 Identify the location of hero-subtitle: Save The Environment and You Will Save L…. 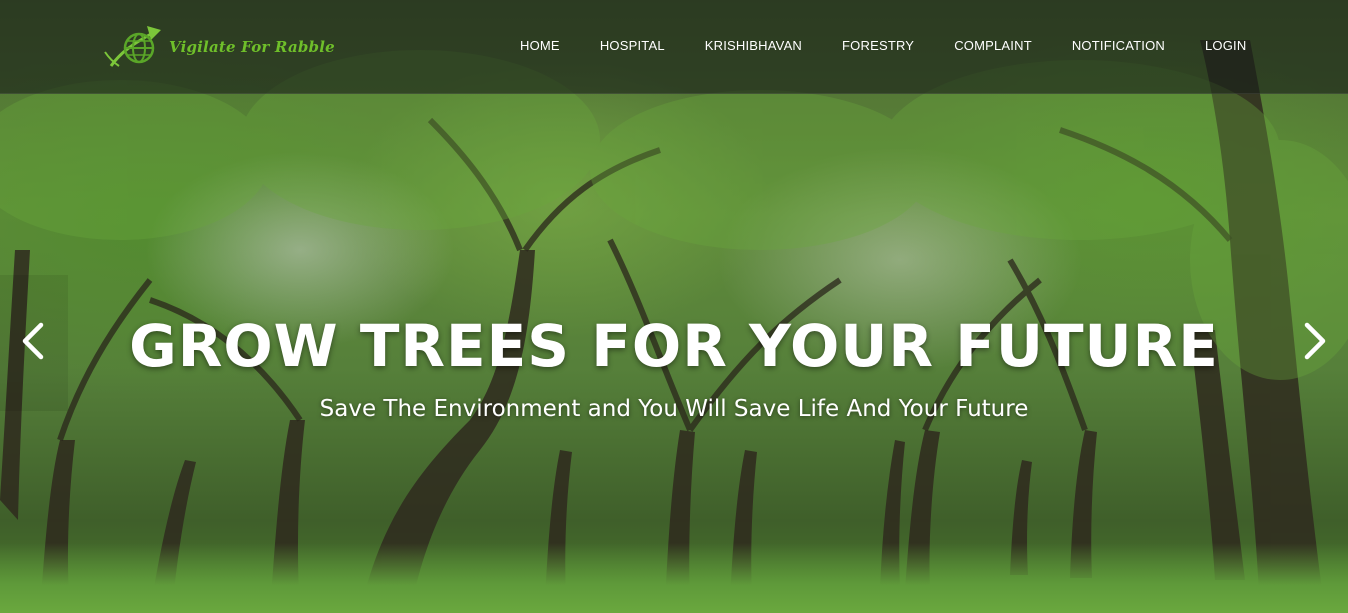
(674, 409).